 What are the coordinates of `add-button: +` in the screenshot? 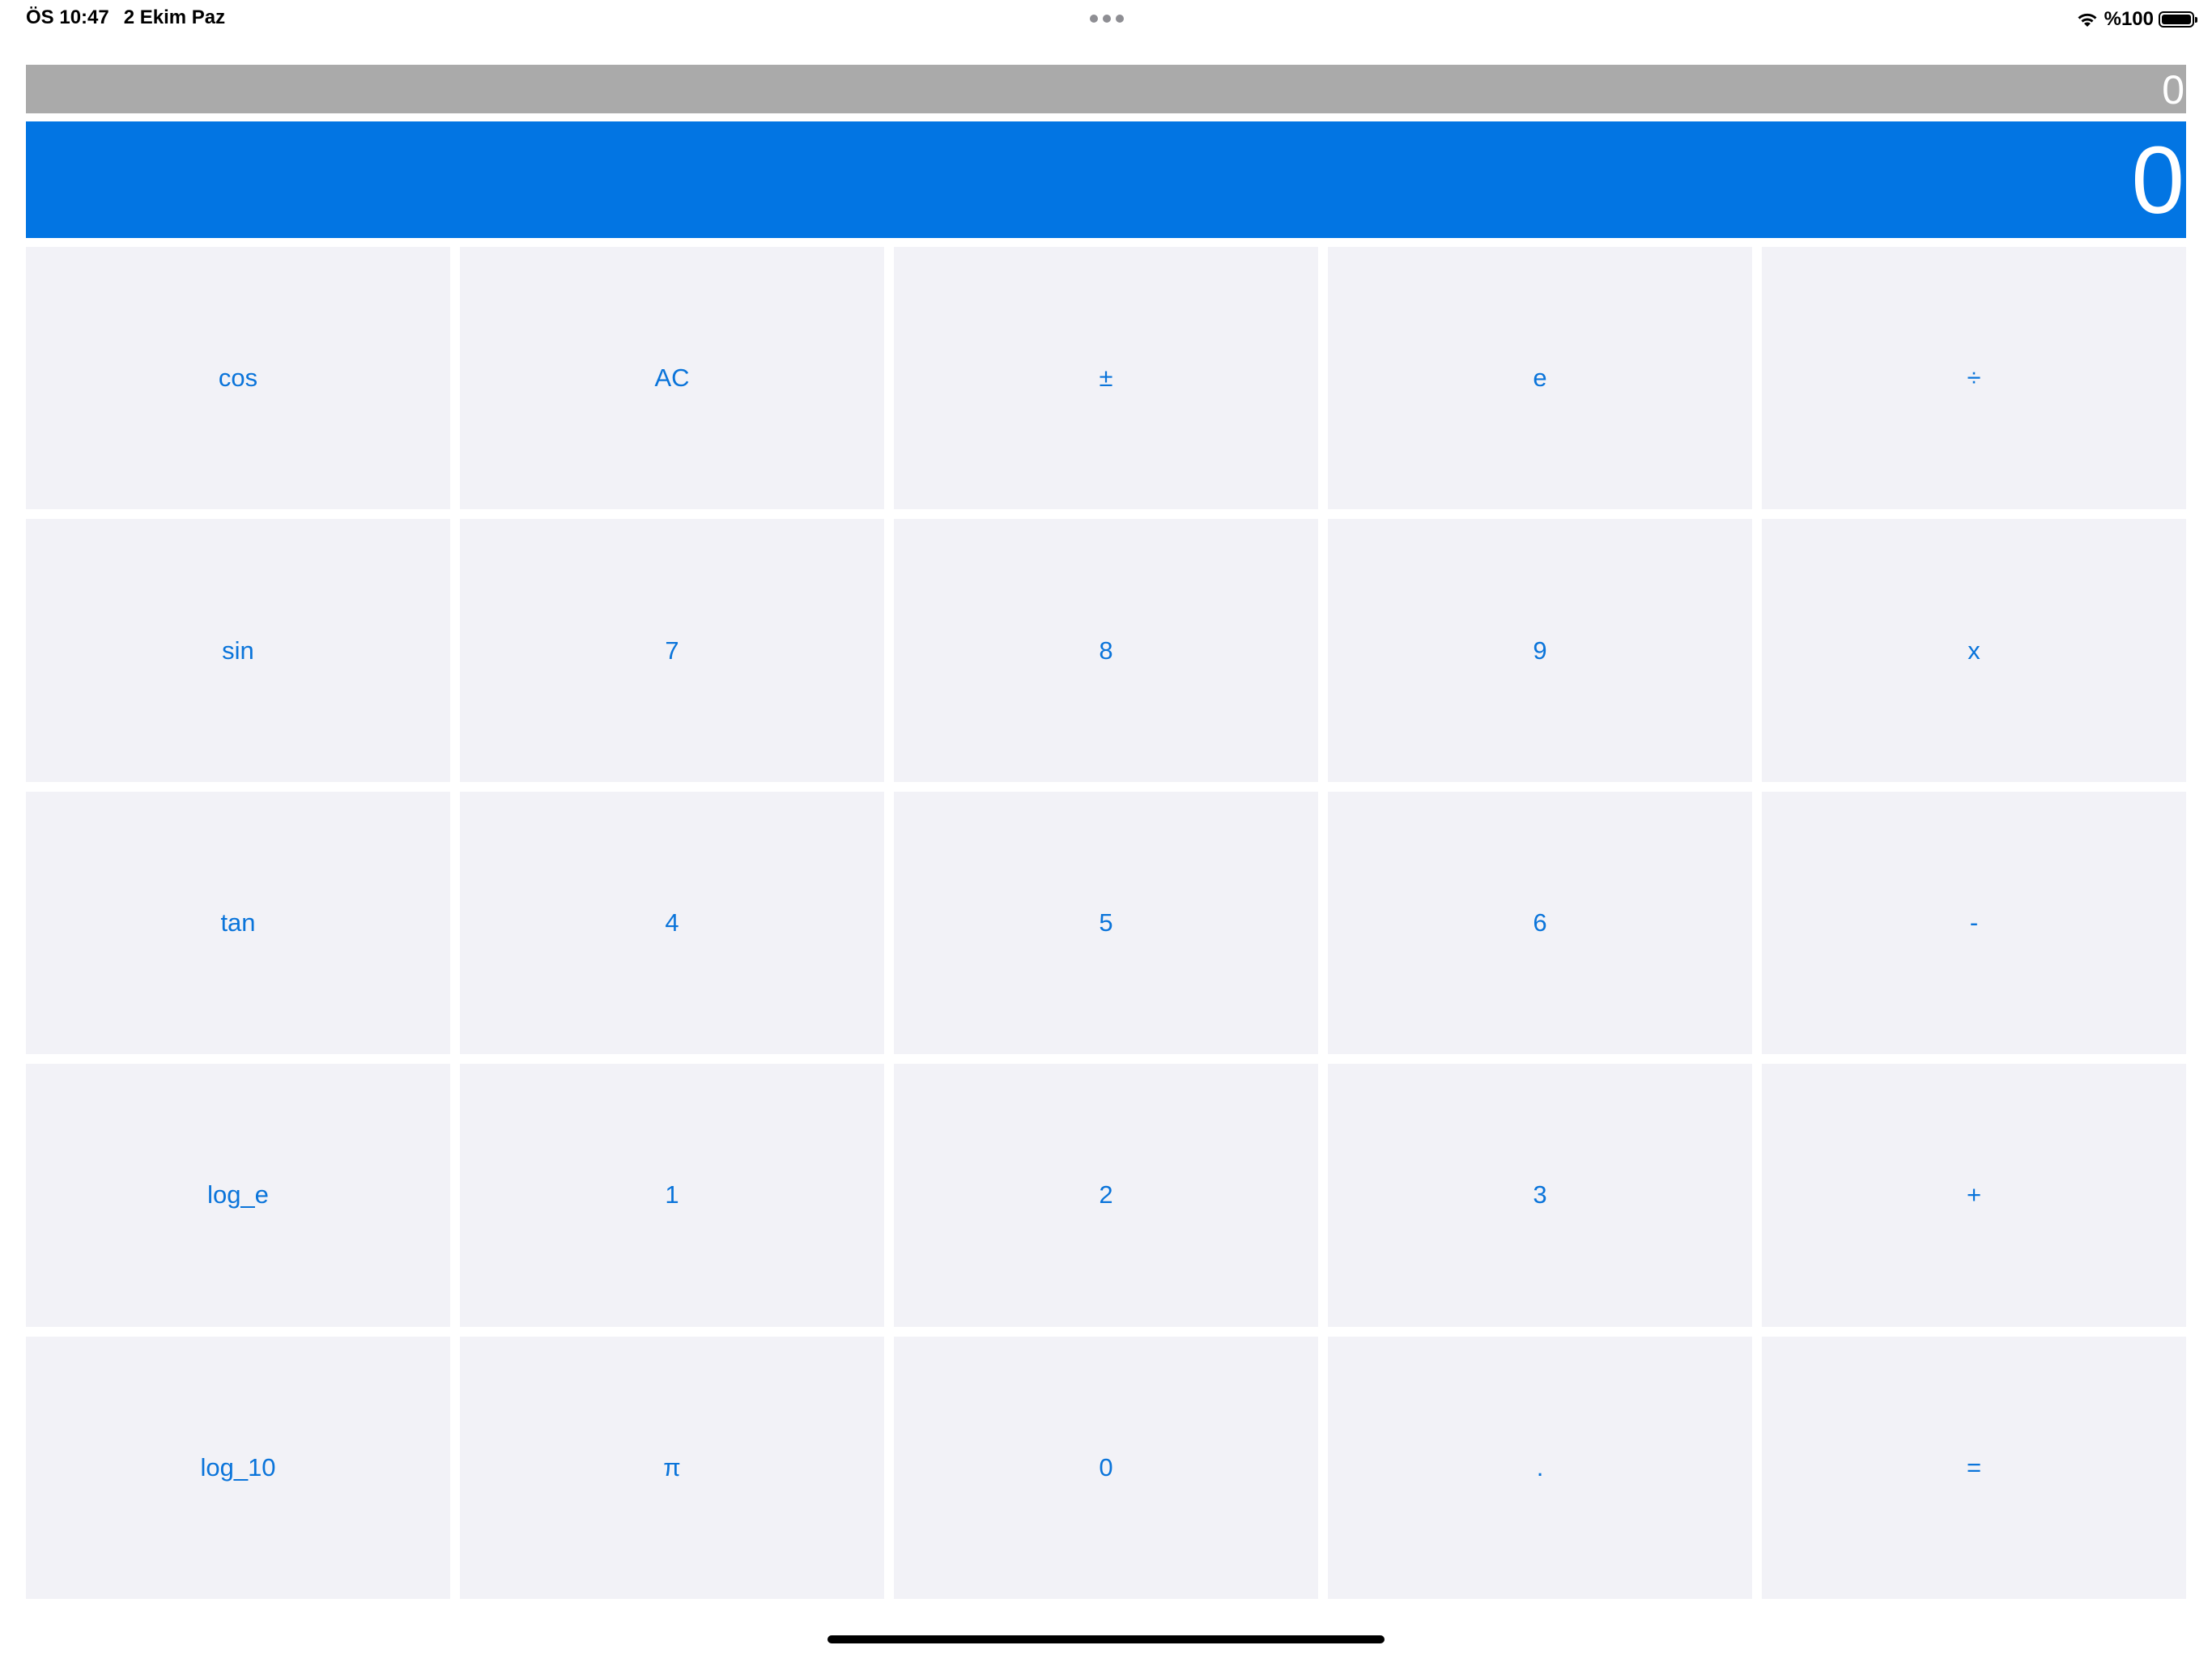 It's located at (1974, 1195).